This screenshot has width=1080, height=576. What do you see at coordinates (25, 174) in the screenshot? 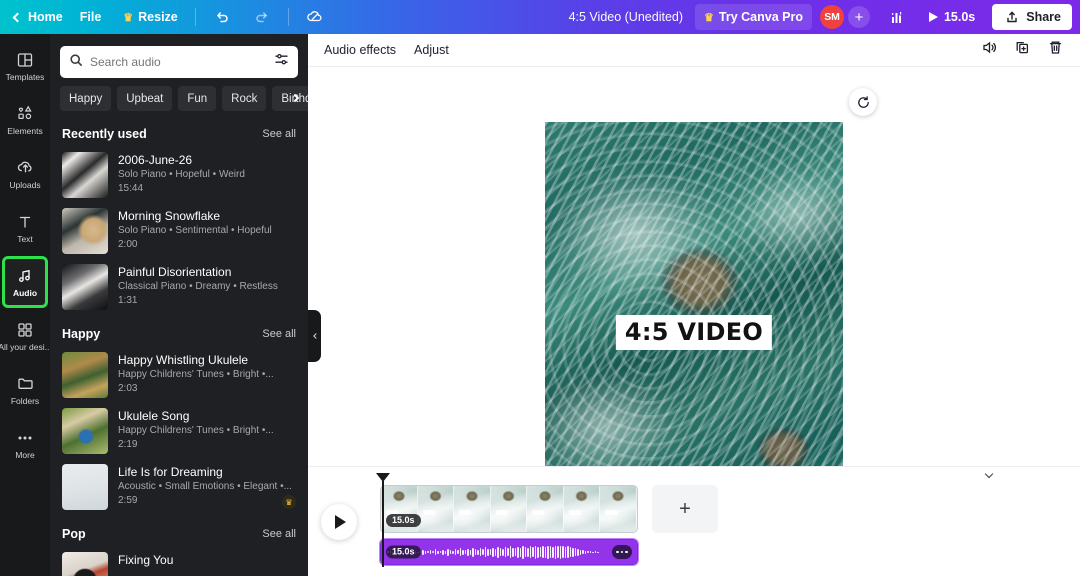
I see `sidebar-item-uploads: Uploads` at bounding box center [25, 174].